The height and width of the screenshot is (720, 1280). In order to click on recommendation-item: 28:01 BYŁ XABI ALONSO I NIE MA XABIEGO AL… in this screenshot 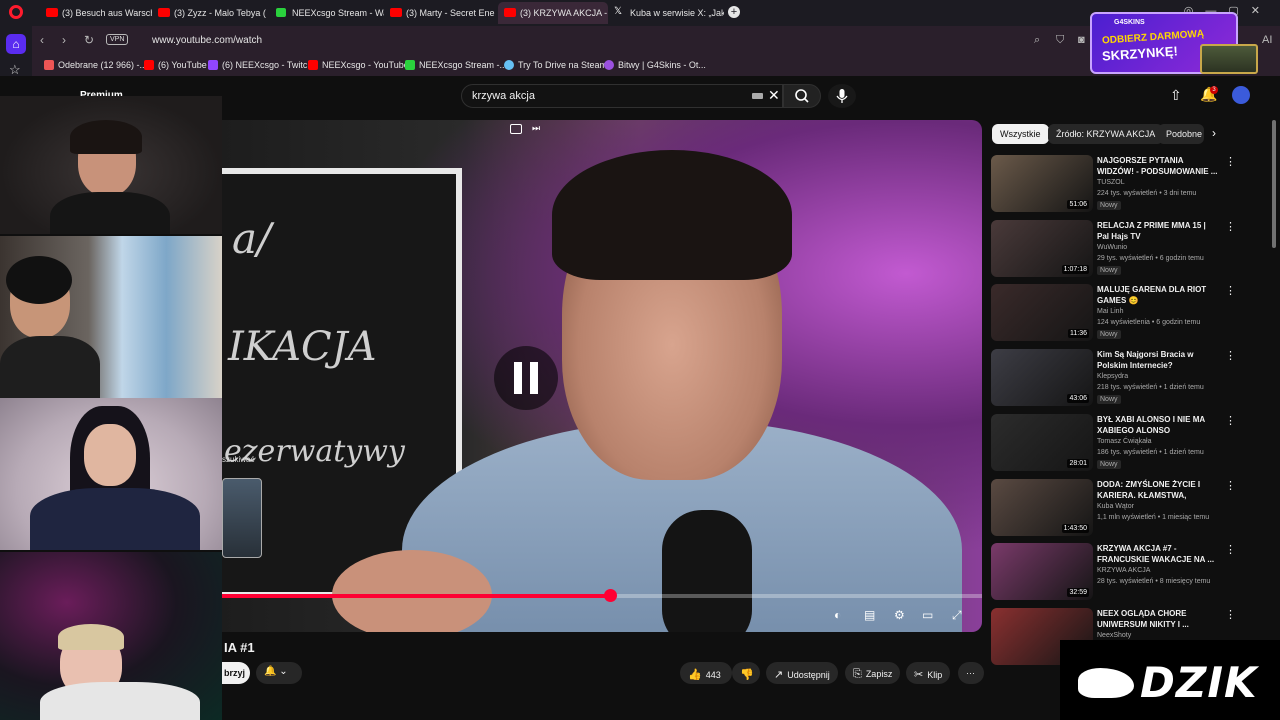, I will do `click(1128, 443)`.